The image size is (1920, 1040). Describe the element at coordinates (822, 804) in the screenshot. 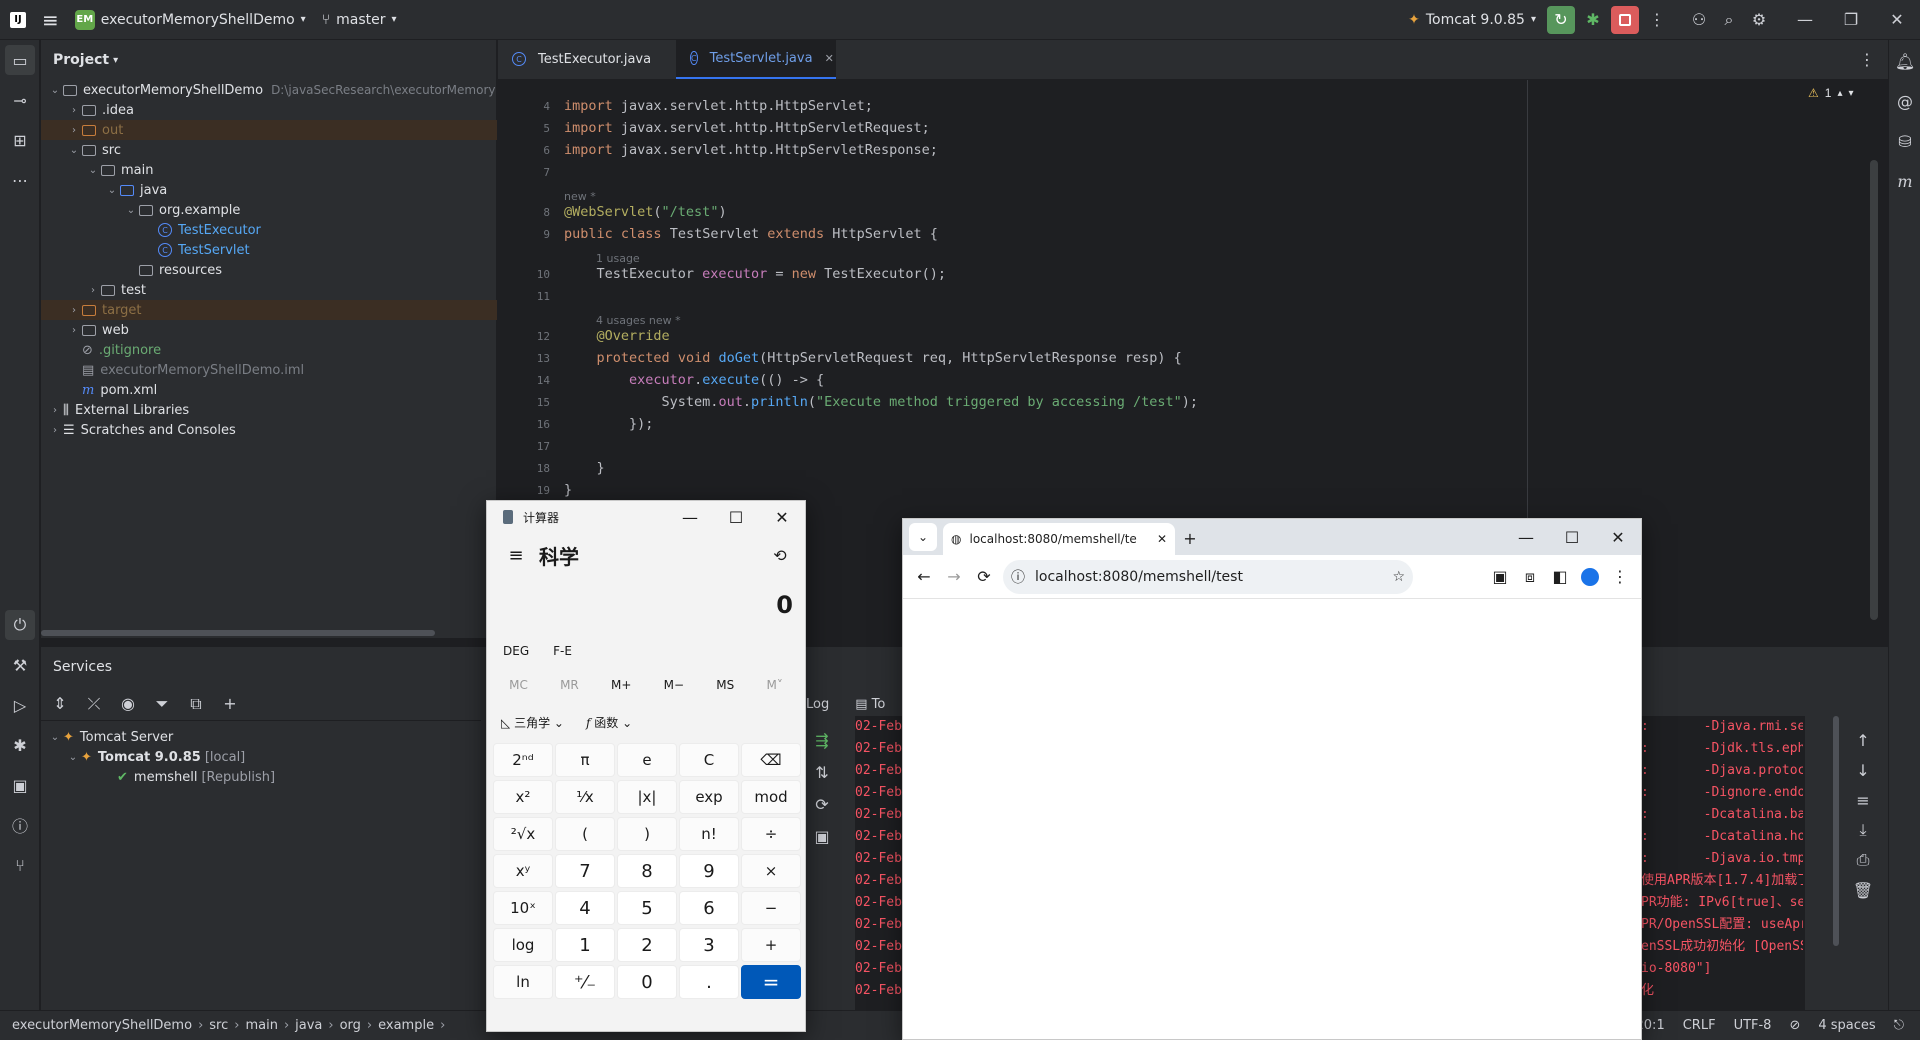

I see `refresh-button: ⟳` at that location.